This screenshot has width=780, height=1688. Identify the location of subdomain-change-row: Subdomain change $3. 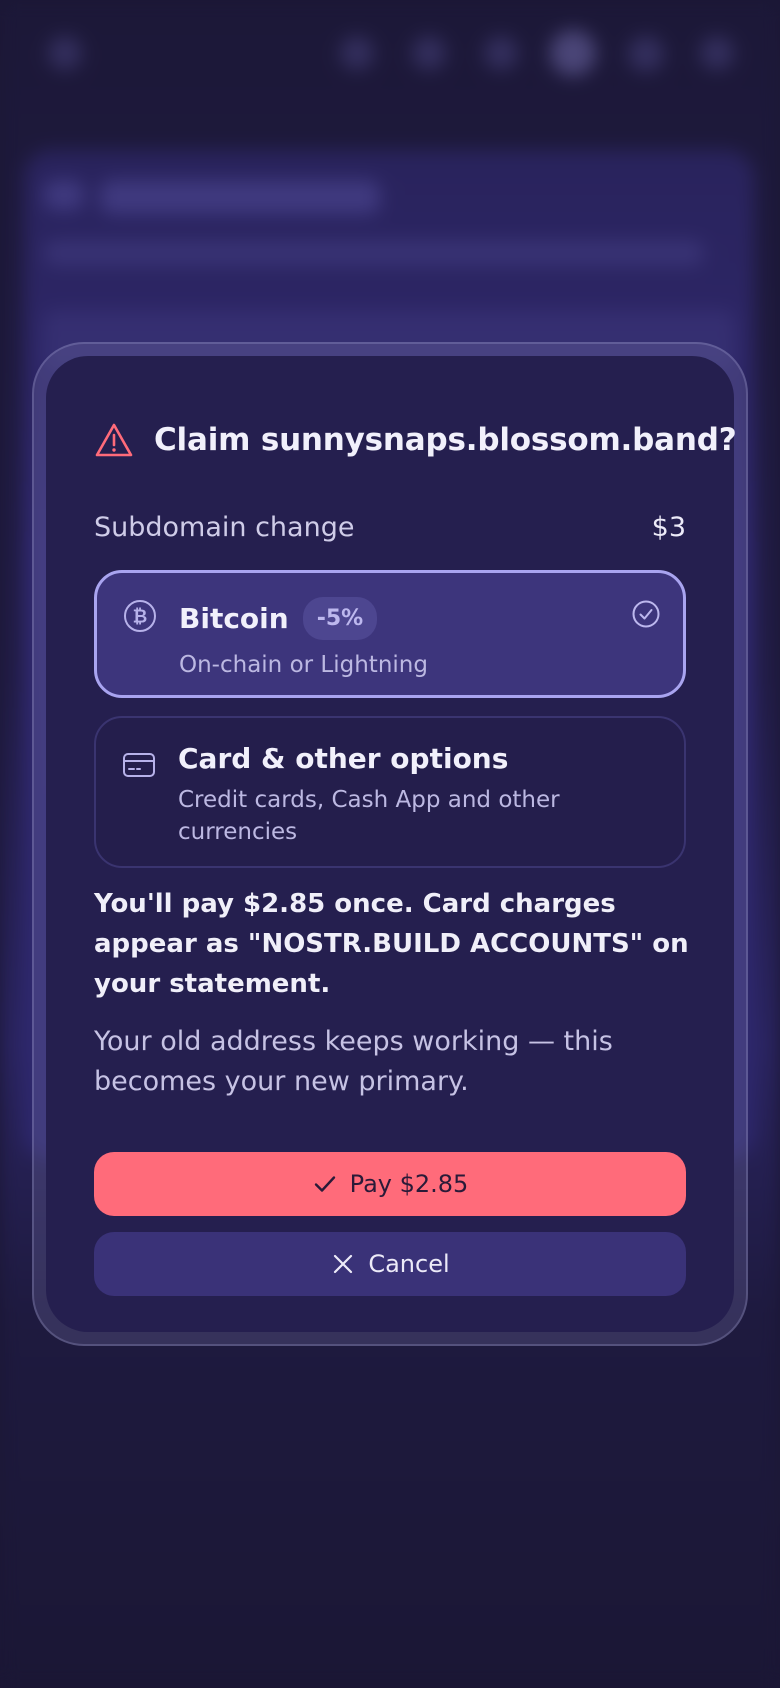
(390, 527).